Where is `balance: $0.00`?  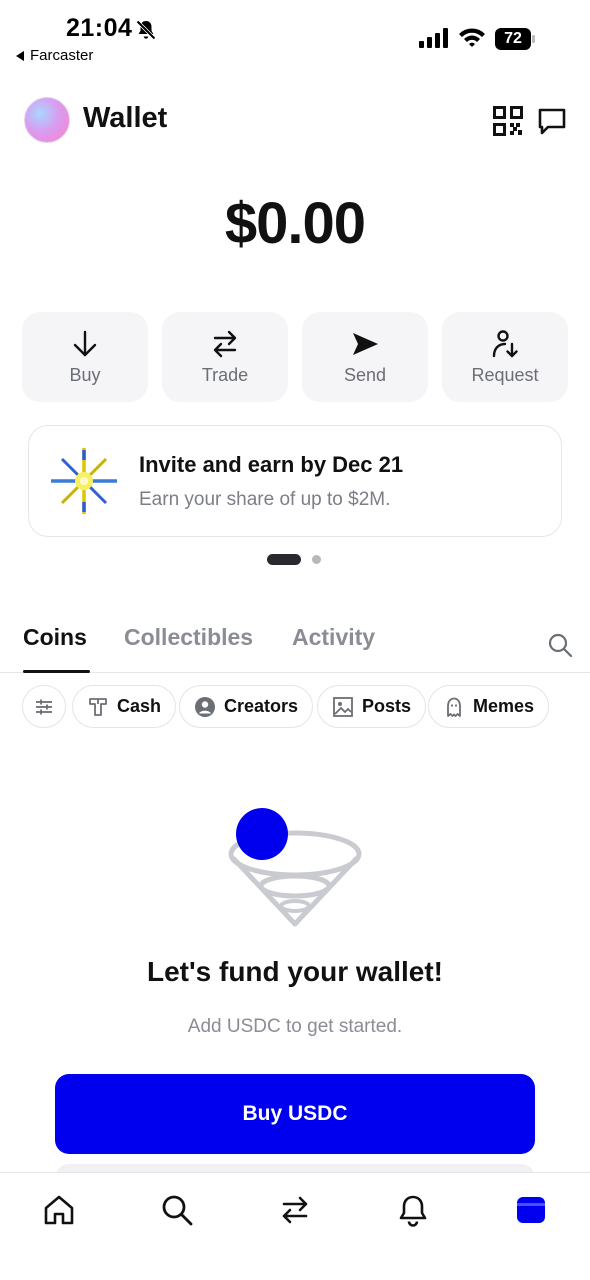 balance: $0.00 is located at coordinates (295, 223).